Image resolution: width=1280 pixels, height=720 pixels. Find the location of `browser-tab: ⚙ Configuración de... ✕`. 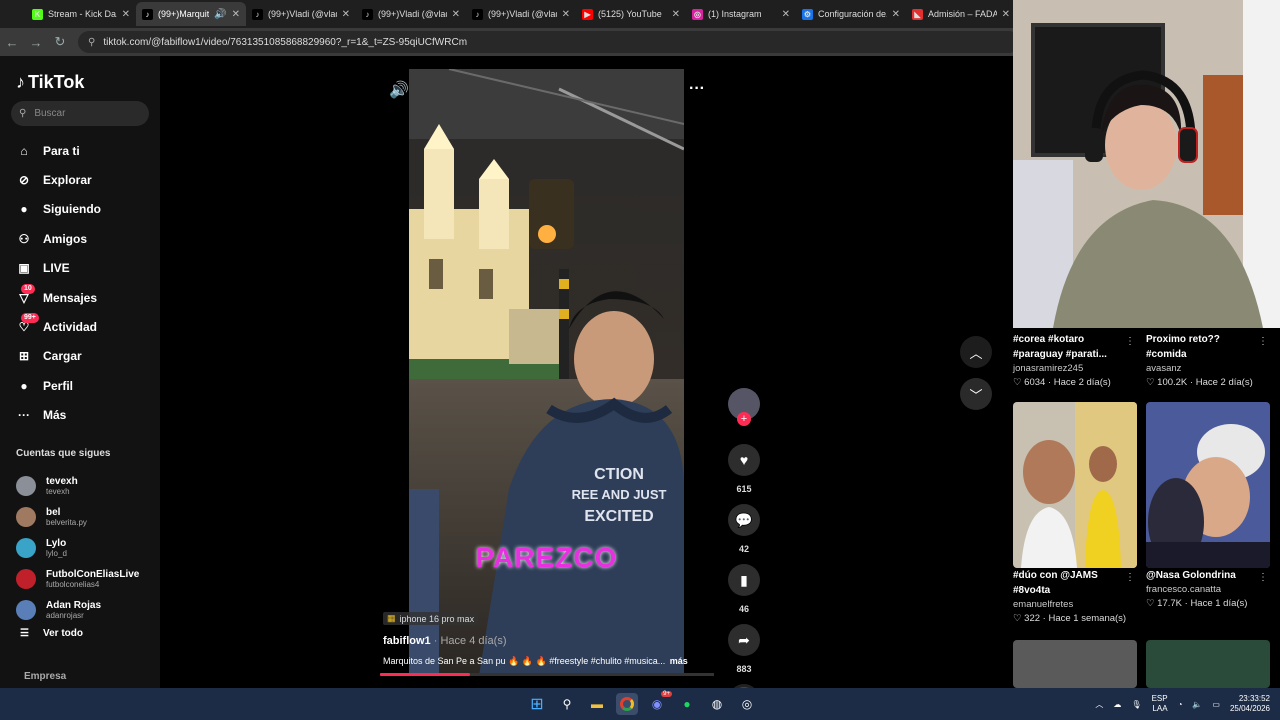

browser-tab: ⚙ Configuración de... ✕ is located at coordinates (851, 14).